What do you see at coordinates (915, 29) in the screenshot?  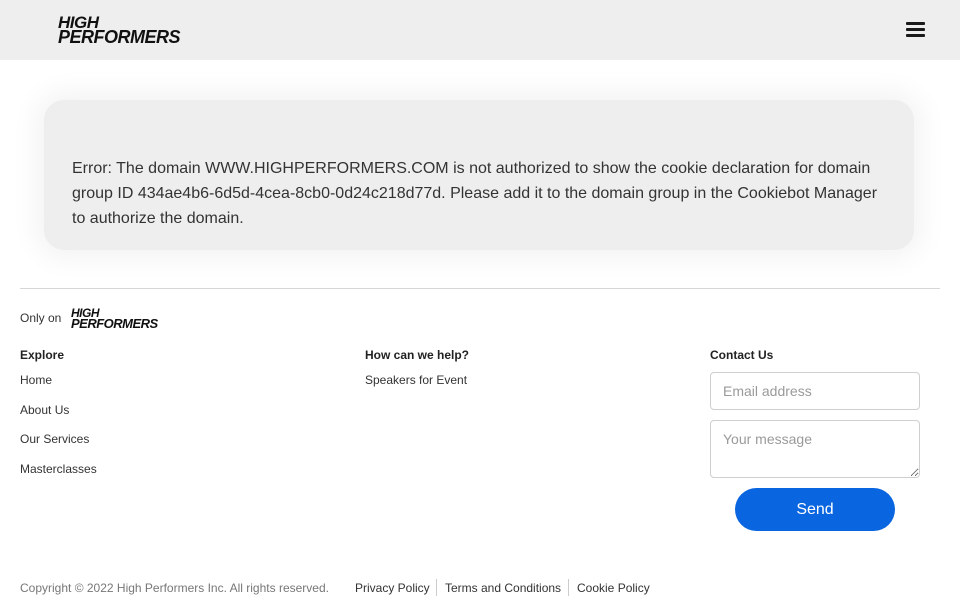 I see `hamburger-menu-icon` at bounding box center [915, 29].